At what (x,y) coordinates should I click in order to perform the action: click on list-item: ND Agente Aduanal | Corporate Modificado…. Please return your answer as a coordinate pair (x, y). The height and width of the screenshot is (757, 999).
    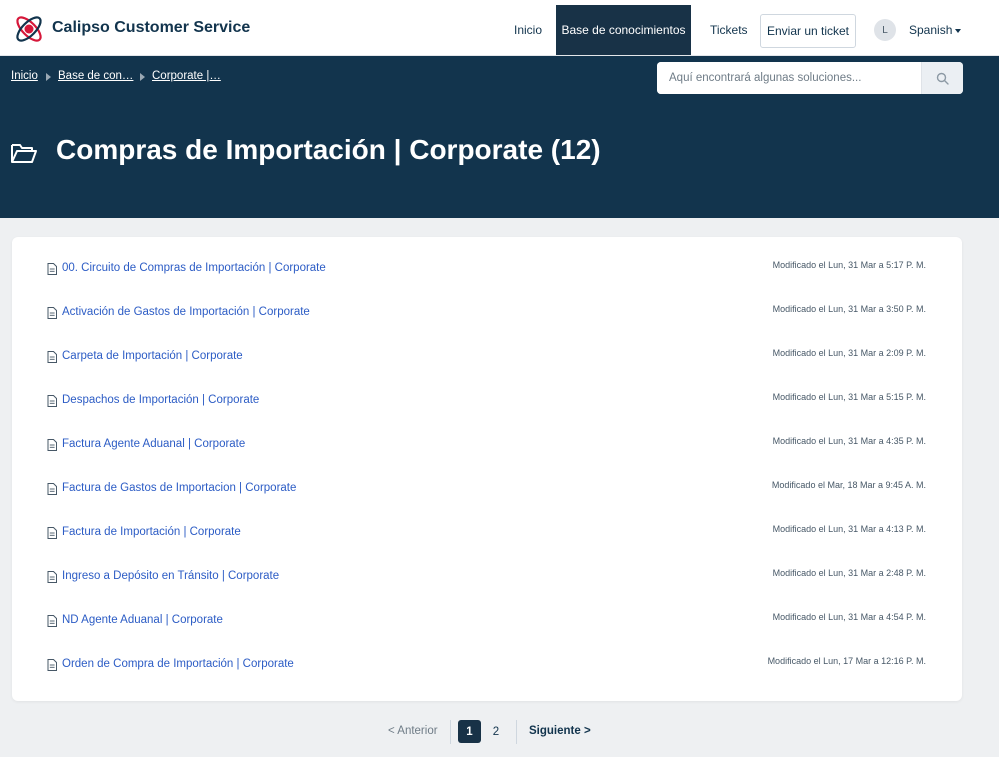
    Looking at the image, I should click on (487, 621).